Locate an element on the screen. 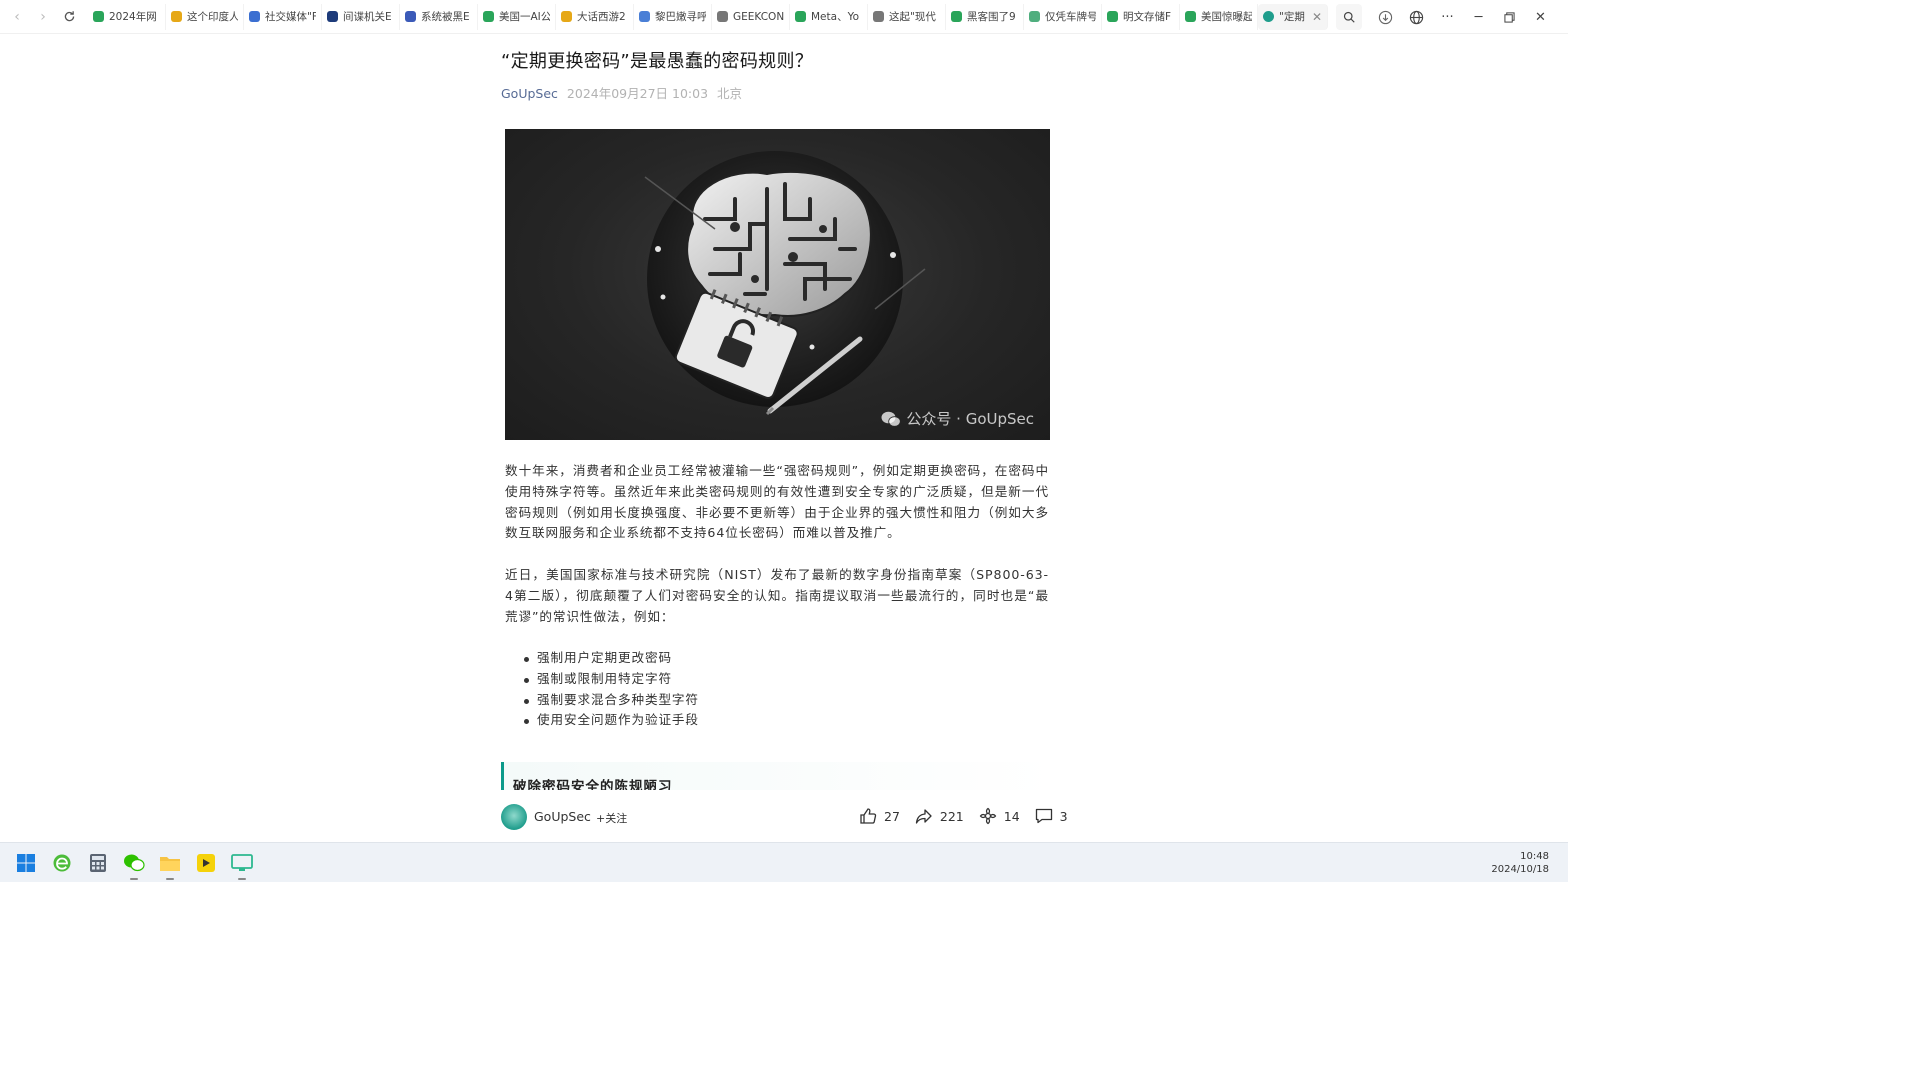 This screenshot has height=1080, width=1920. browser-tab: GEEKCON is located at coordinates (751, 16).